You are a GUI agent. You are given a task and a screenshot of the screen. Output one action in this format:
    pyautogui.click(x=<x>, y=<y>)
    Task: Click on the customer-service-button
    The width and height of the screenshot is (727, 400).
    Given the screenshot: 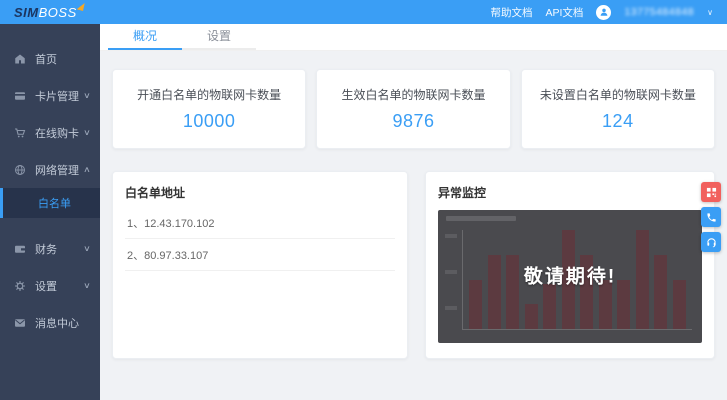 What is the action you would take?
    pyautogui.click(x=711, y=242)
    